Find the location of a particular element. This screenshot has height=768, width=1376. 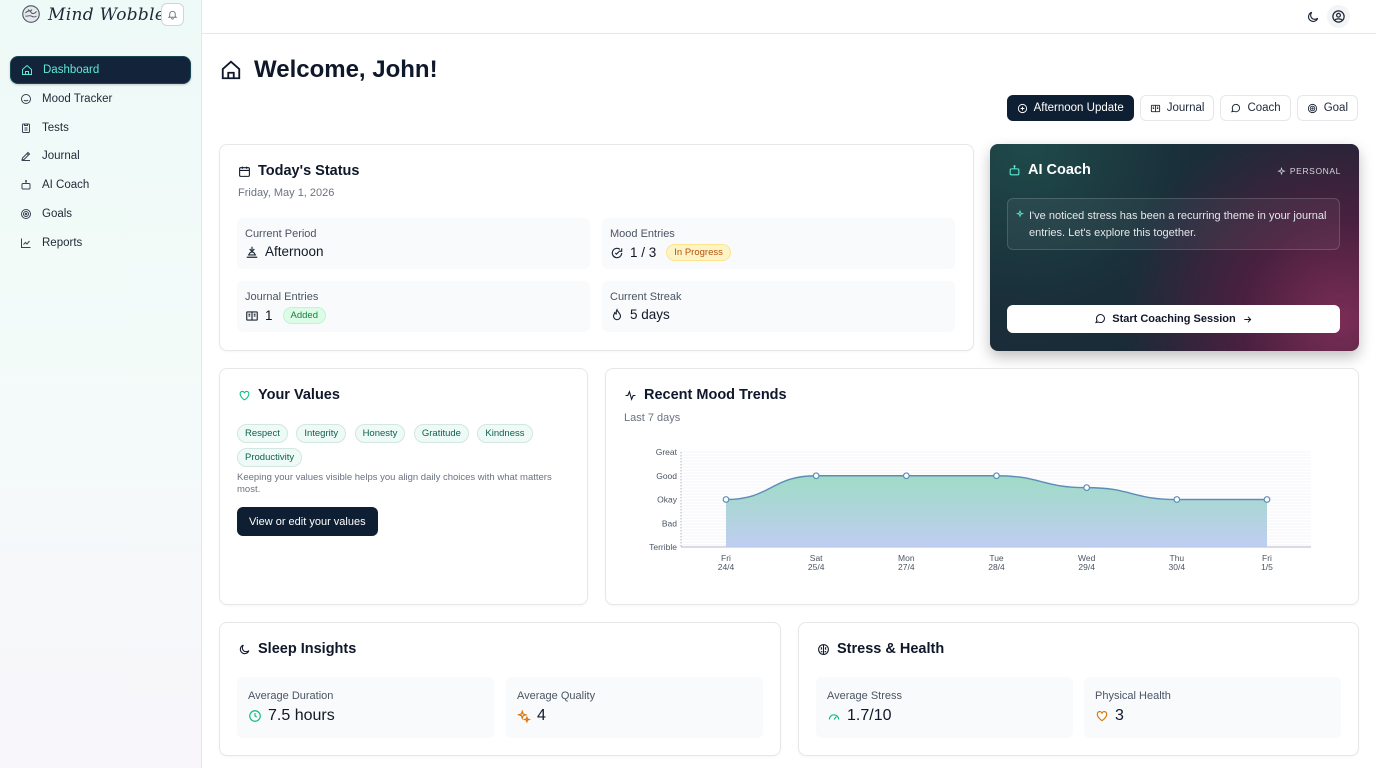

sidebar-item-reports: Reports is located at coordinates (100, 243).